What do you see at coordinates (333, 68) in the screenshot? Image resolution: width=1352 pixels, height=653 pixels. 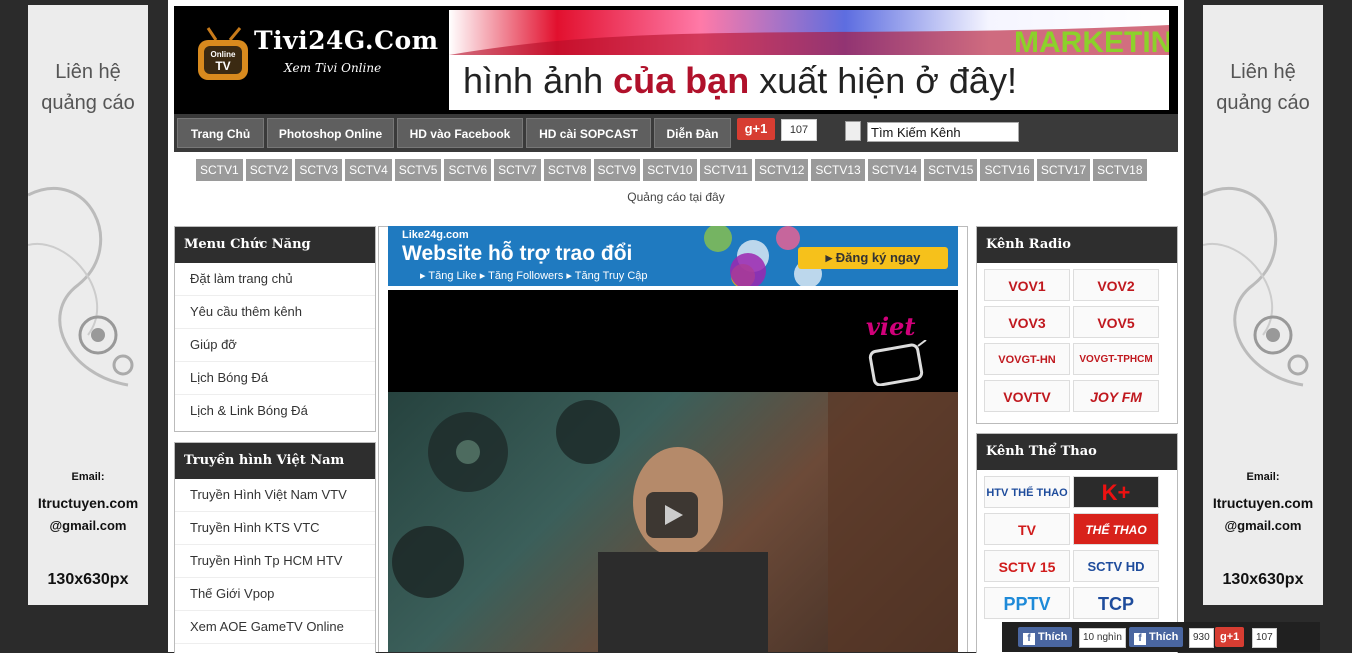 I see `site-subtitle: Xem Tivi Online` at bounding box center [333, 68].